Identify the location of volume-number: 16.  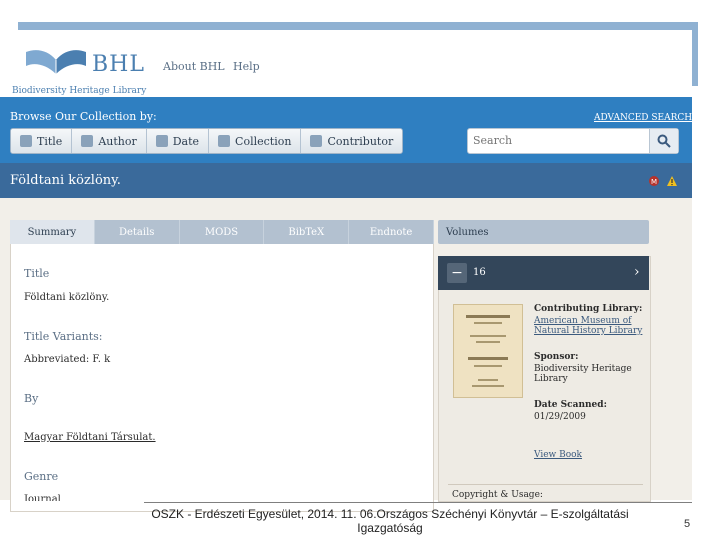
(479, 272).